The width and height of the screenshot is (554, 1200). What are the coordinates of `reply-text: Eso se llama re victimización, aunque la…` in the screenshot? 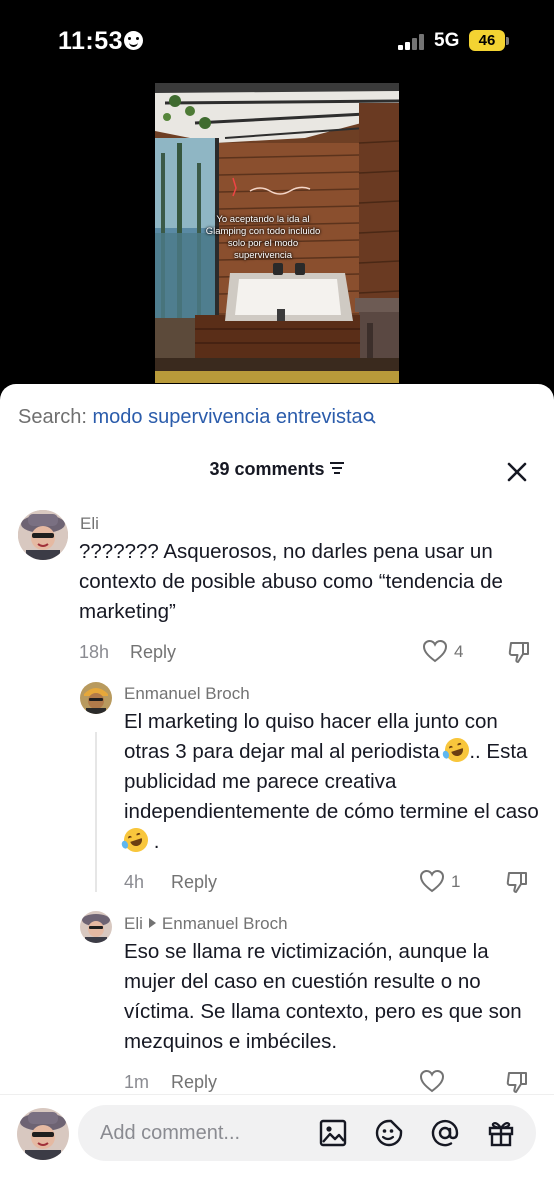 It's located at (323, 996).